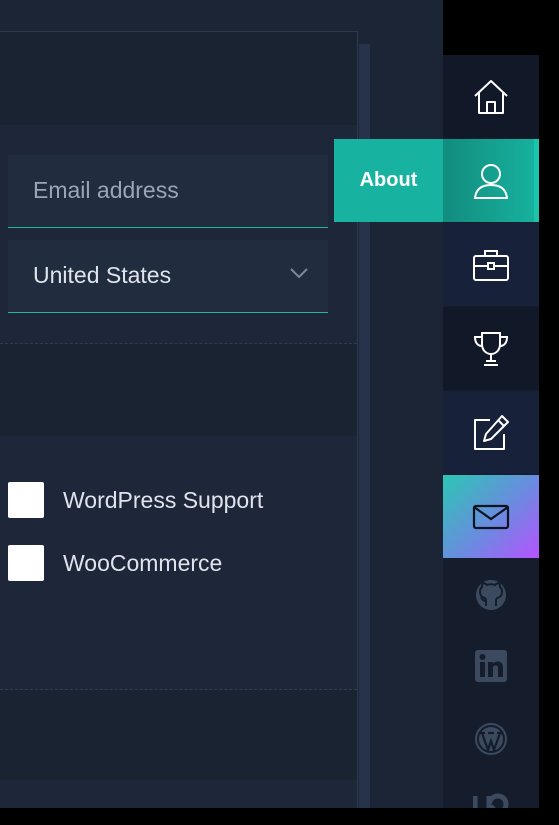 The width and height of the screenshot is (559, 825). I want to click on edit-icon, so click(491, 432).